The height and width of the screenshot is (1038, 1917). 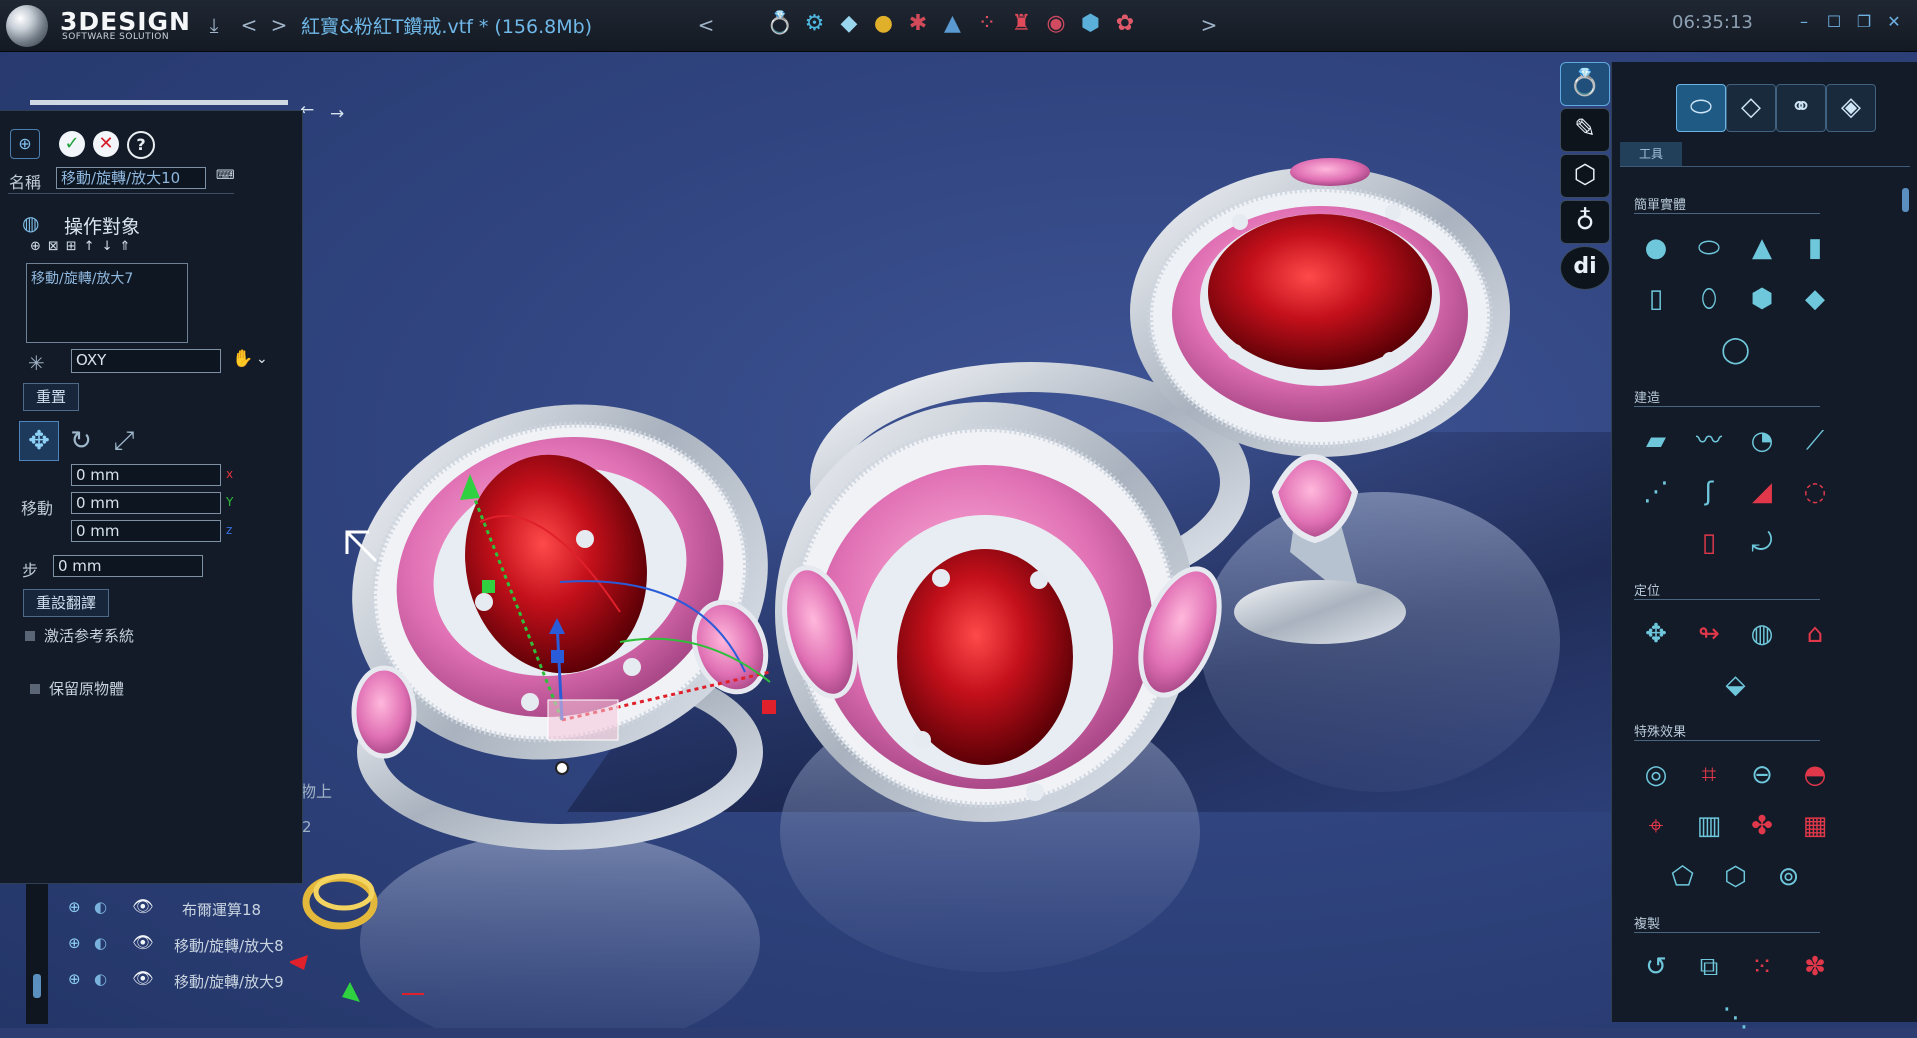 What do you see at coordinates (1709, 826) in the screenshot?
I see `split-icon: ▥` at bounding box center [1709, 826].